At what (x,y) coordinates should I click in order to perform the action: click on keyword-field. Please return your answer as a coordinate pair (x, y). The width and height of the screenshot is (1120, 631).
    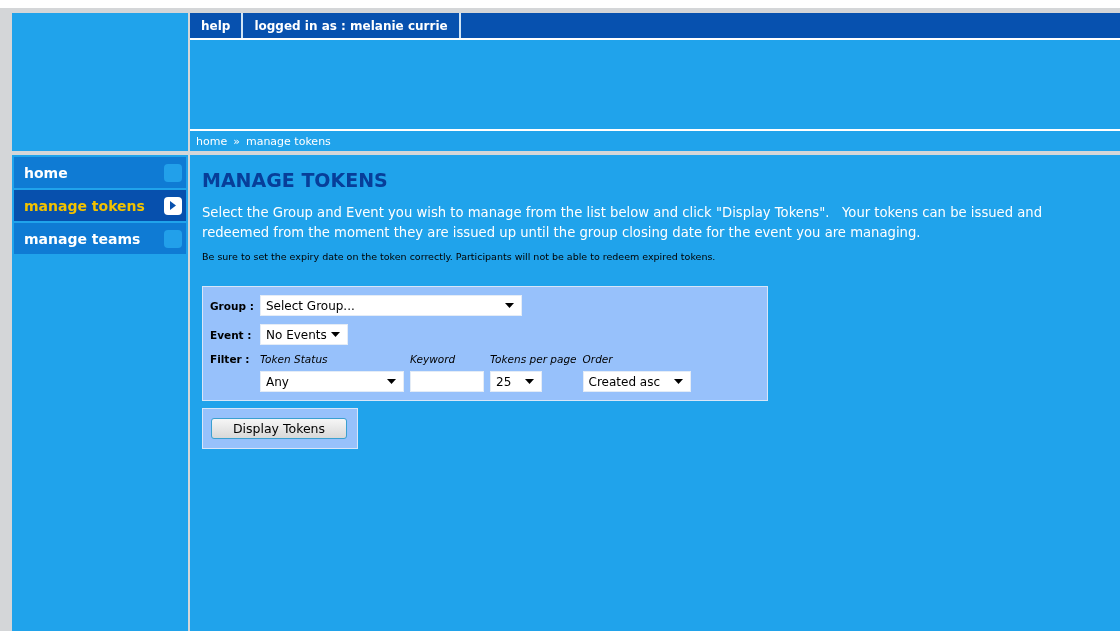
    Looking at the image, I should click on (447, 381).